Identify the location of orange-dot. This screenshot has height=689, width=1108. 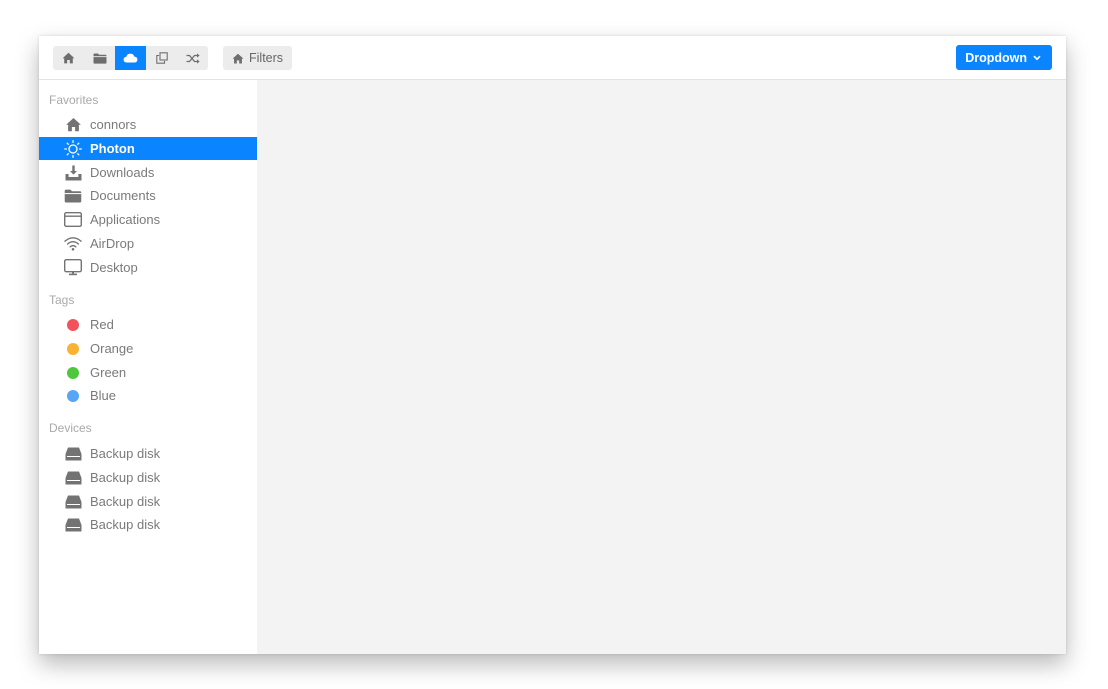
(73, 348).